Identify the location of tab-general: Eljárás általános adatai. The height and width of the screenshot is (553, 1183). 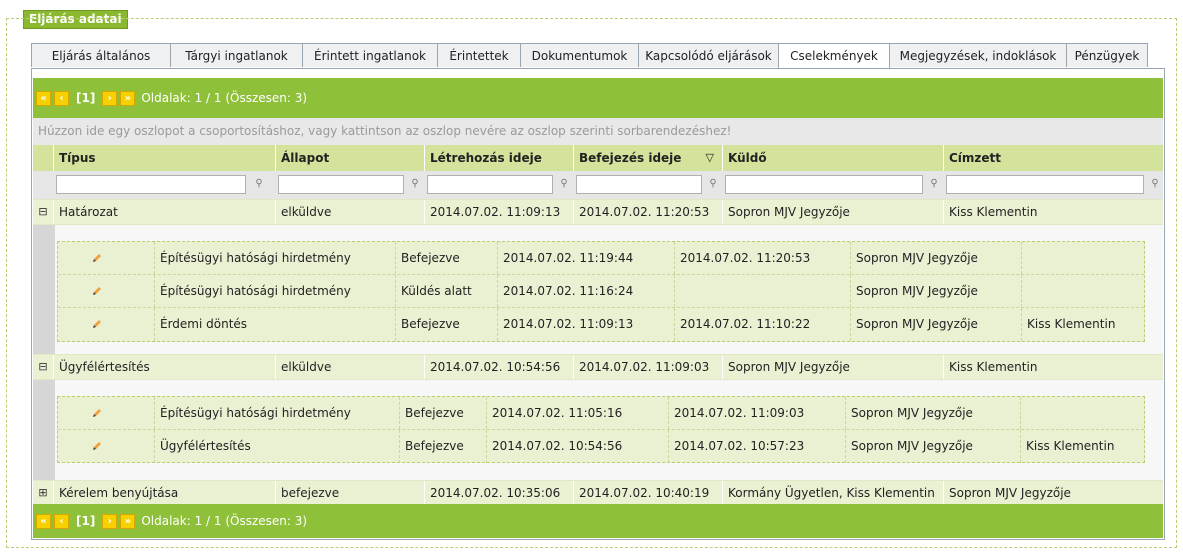
(101, 65).